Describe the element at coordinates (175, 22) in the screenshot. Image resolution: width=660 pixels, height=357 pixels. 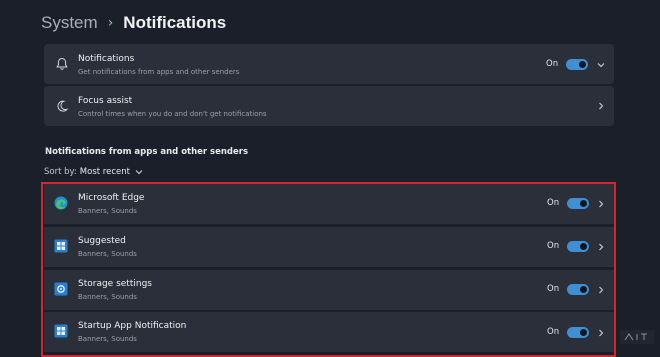
I see `page-title: Notifications` at that location.